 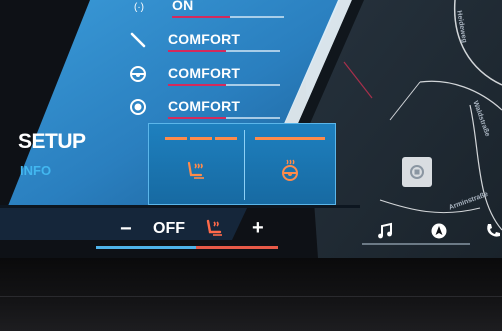 What do you see at coordinates (385, 231) in the screenshot?
I see `music-note-icon` at bounding box center [385, 231].